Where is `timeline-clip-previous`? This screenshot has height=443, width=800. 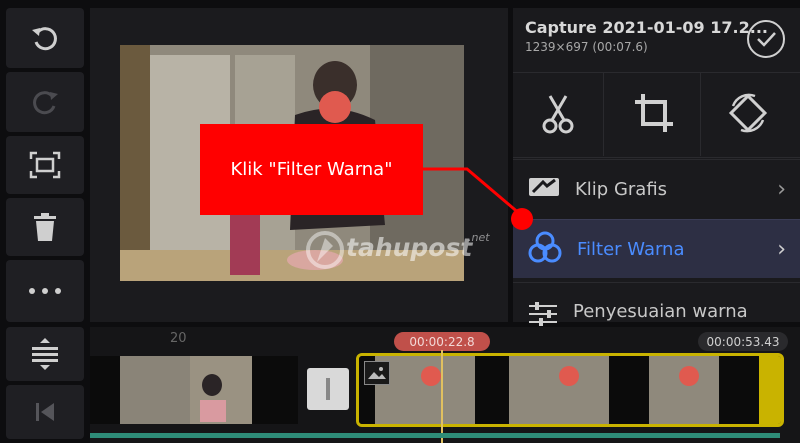 timeline-clip-previous is located at coordinates (194, 390).